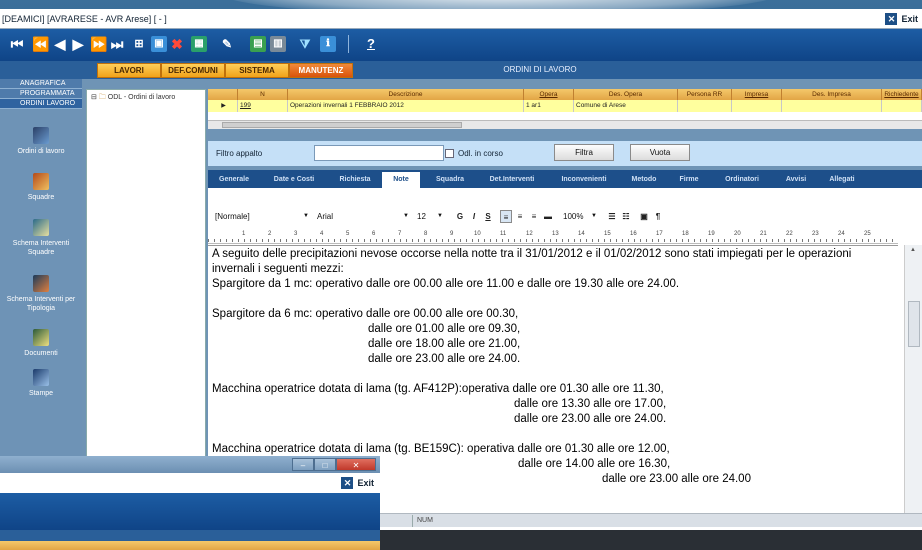  I want to click on nav-item-stampe: Stampe, so click(41, 383).